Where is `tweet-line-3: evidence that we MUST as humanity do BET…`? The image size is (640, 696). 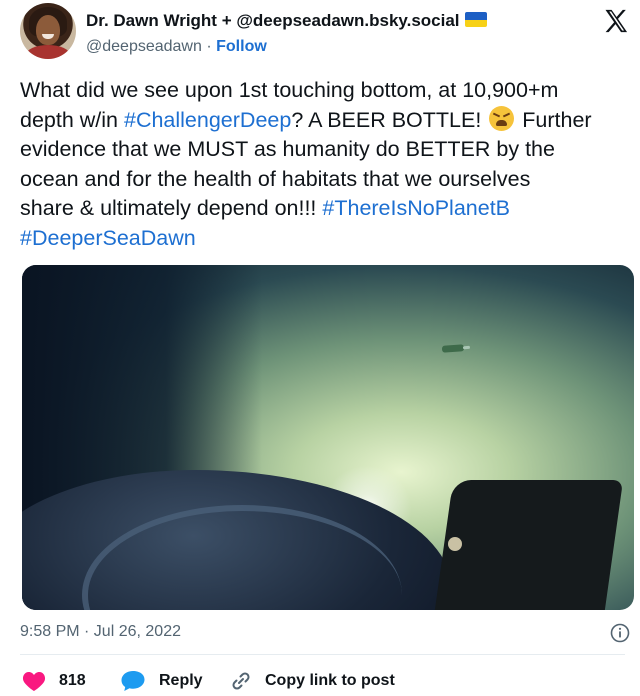
tweet-line-3: evidence that we MUST as humanity do BET… is located at coordinates (322, 150).